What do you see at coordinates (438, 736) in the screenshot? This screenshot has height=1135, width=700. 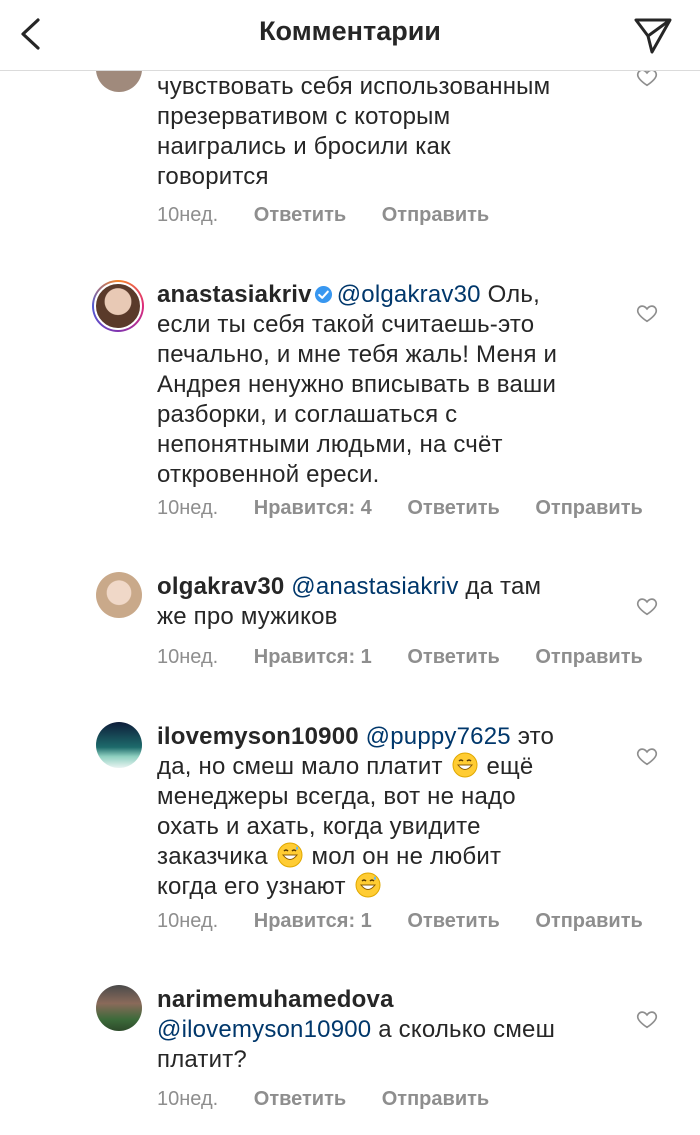 I see `mention-link: @puppy7625` at bounding box center [438, 736].